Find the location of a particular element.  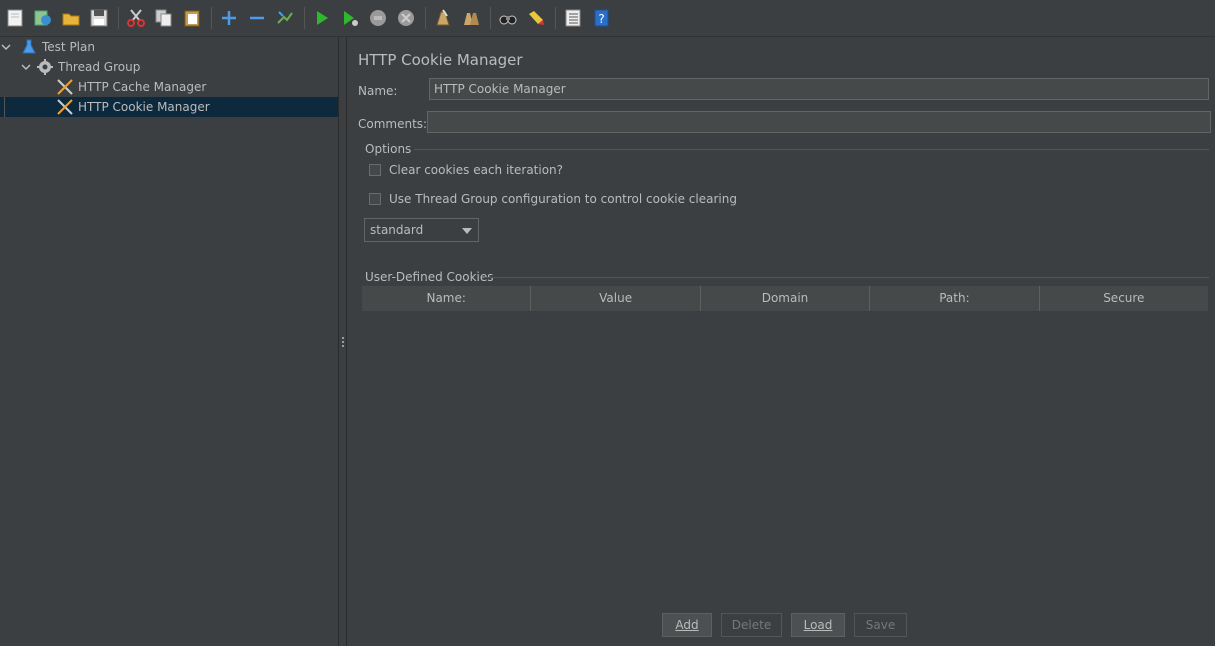

tree-item-label: HTTP Cache Manager is located at coordinates (142, 87).